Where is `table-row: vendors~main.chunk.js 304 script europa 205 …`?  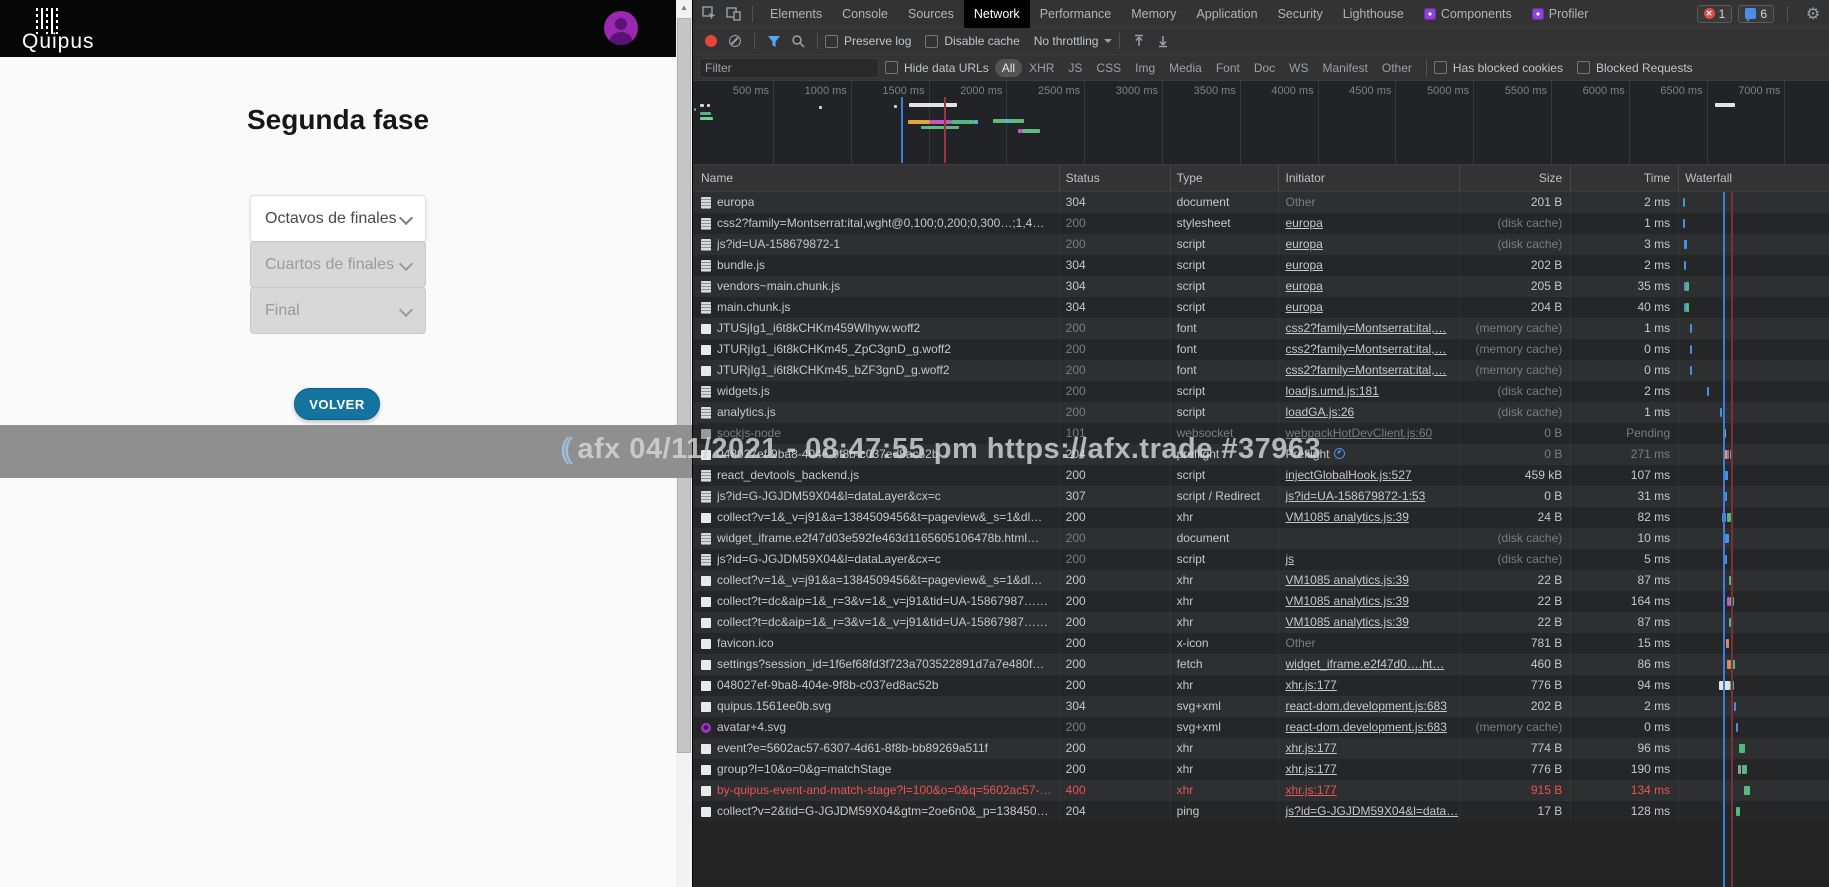
table-row: vendors~main.chunk.js 304 script europa 205 … is located at coordinates (1261, 286).